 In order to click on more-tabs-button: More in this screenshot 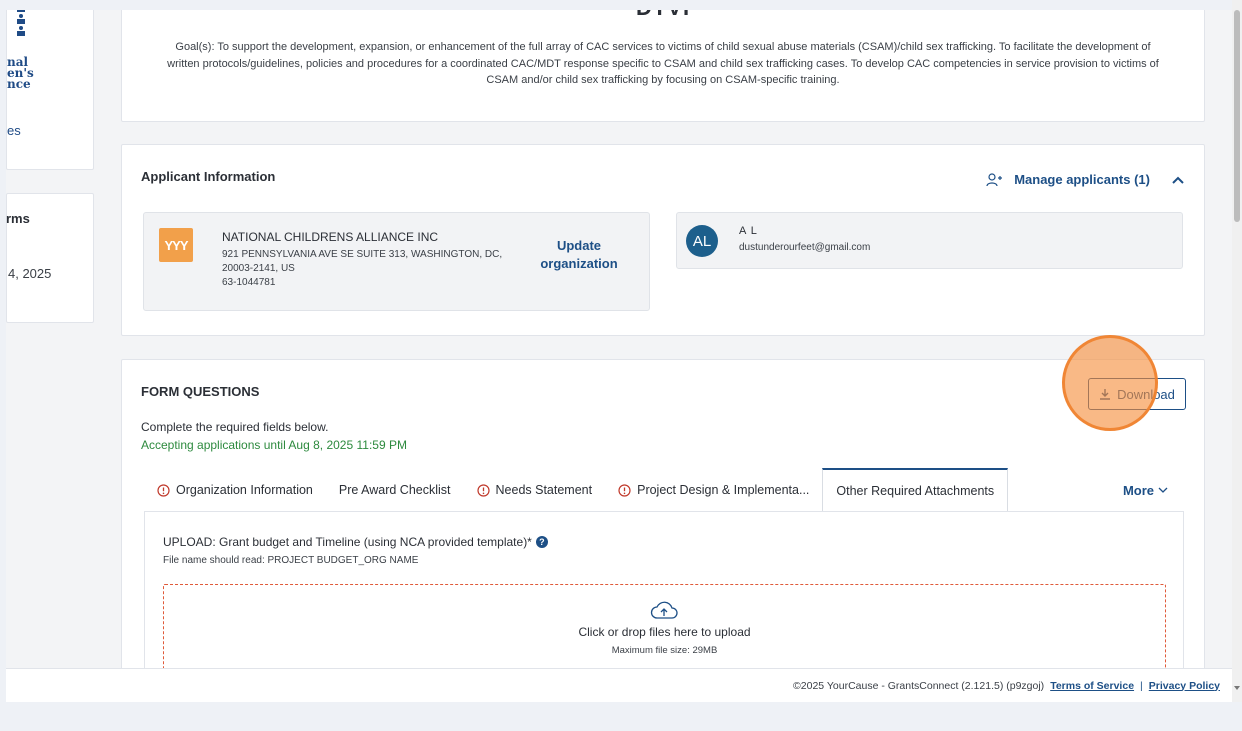, I will do `click(1153, 490)`.